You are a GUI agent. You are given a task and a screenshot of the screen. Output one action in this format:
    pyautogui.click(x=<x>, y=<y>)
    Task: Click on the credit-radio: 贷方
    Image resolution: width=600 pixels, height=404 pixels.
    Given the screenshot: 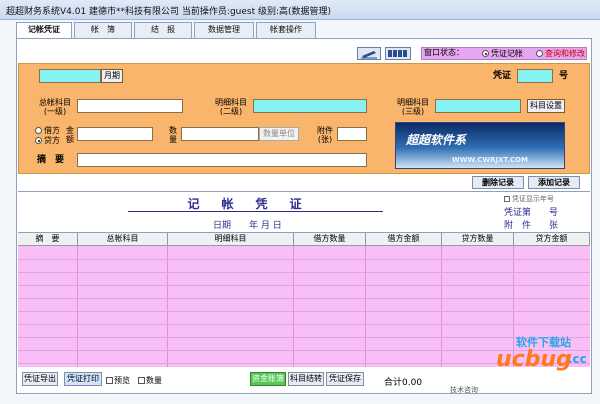 What is the action you would take?
    pyautogui.click(x=47, y=140)
    